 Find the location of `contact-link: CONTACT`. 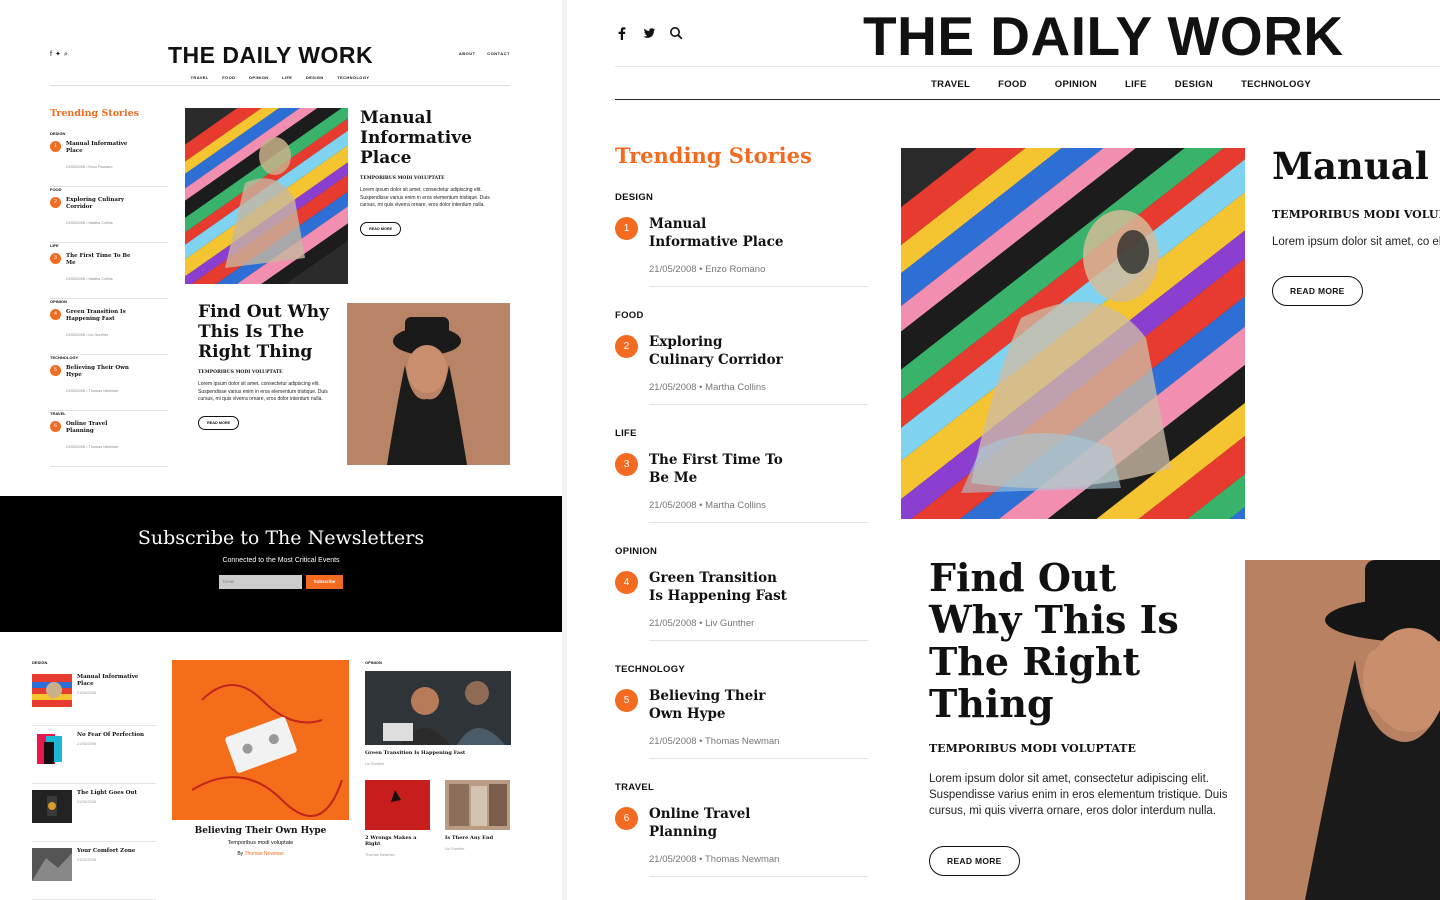

contact-link: CONTACT is located at coordinates (498, 53).